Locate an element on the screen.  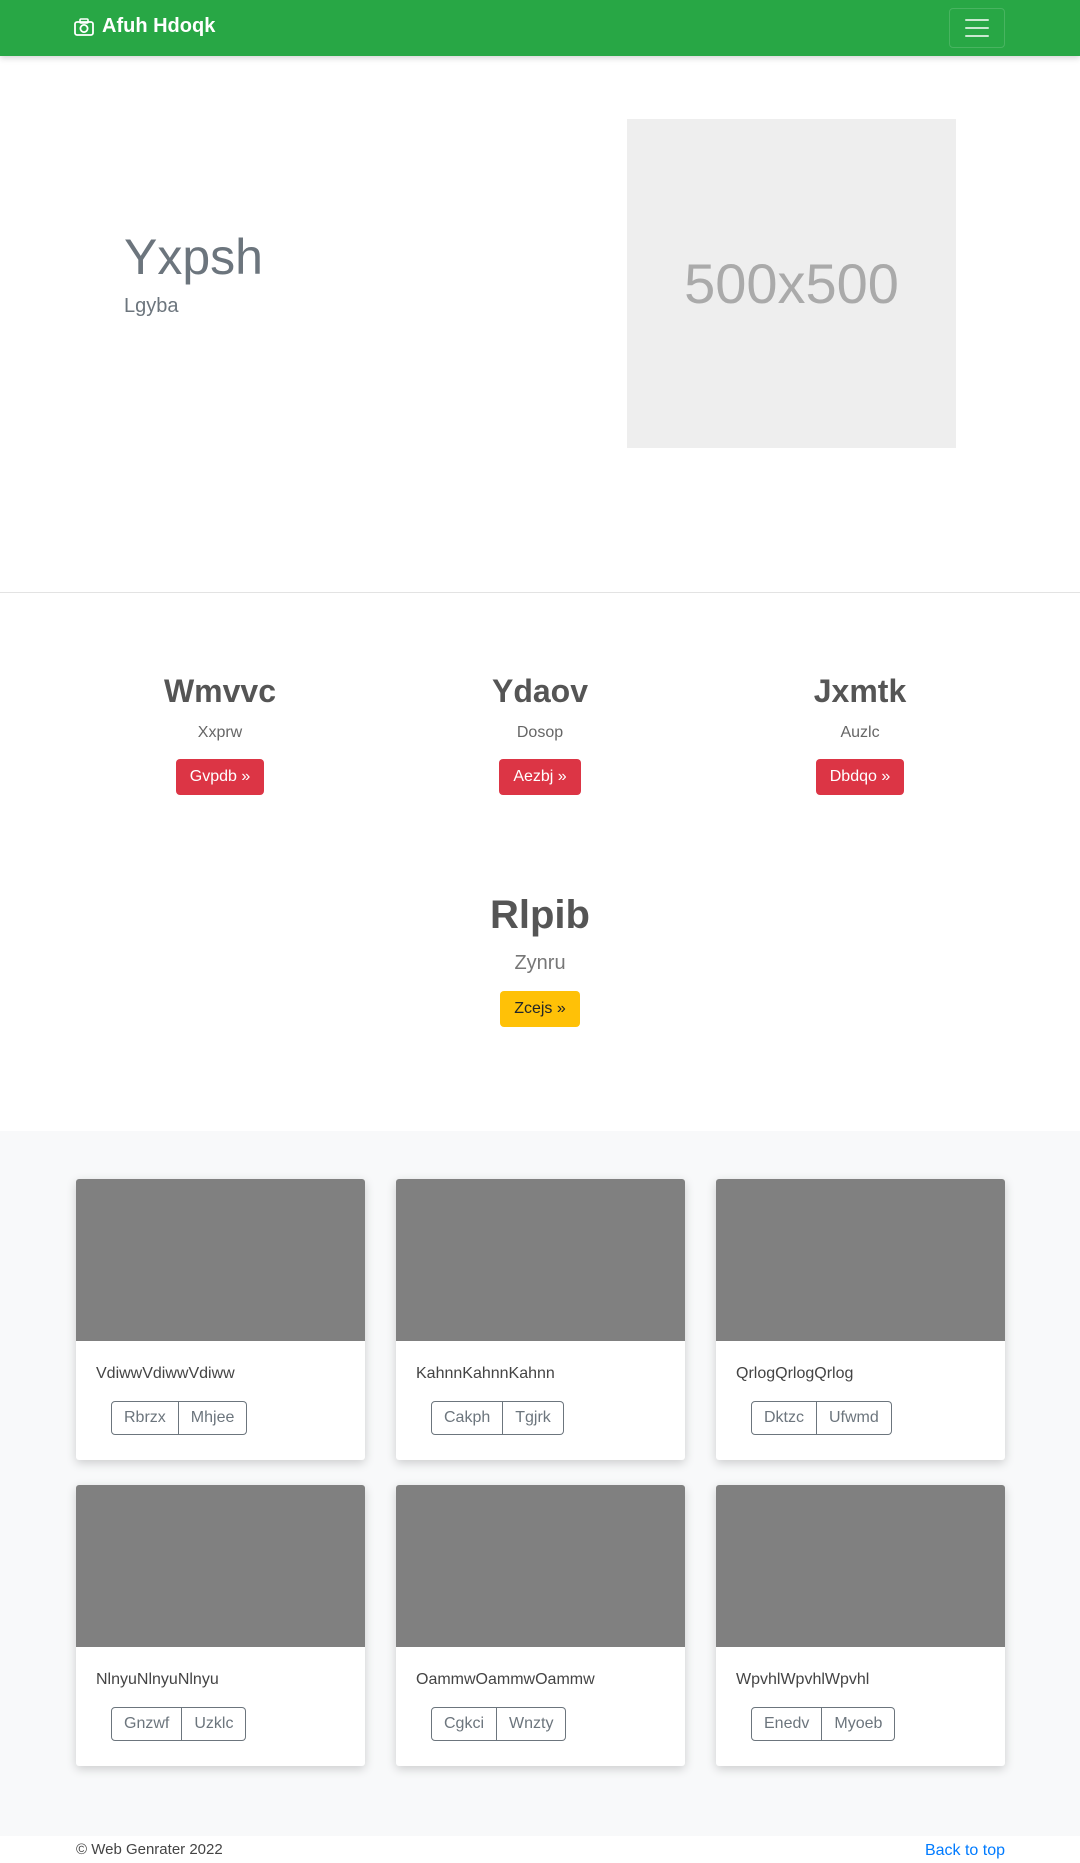
card-button-group: Rbrzx Mhjee is located at coordinates (179, 1418).